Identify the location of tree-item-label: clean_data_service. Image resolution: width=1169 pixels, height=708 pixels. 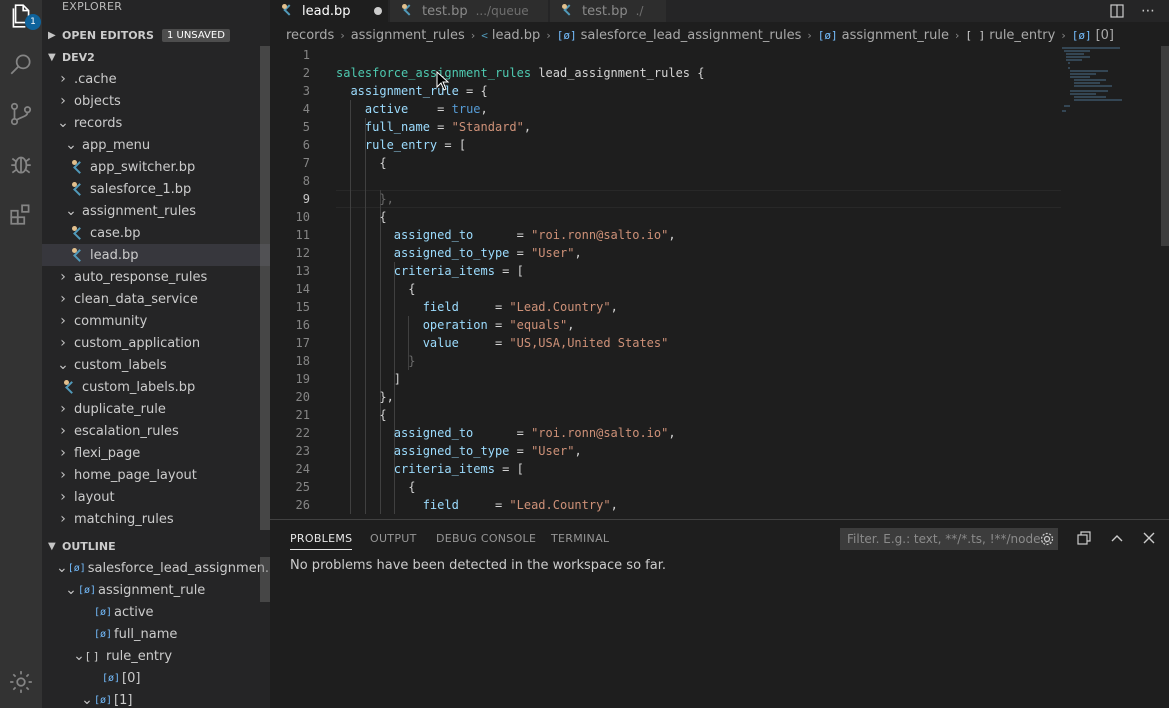
(136, 299).